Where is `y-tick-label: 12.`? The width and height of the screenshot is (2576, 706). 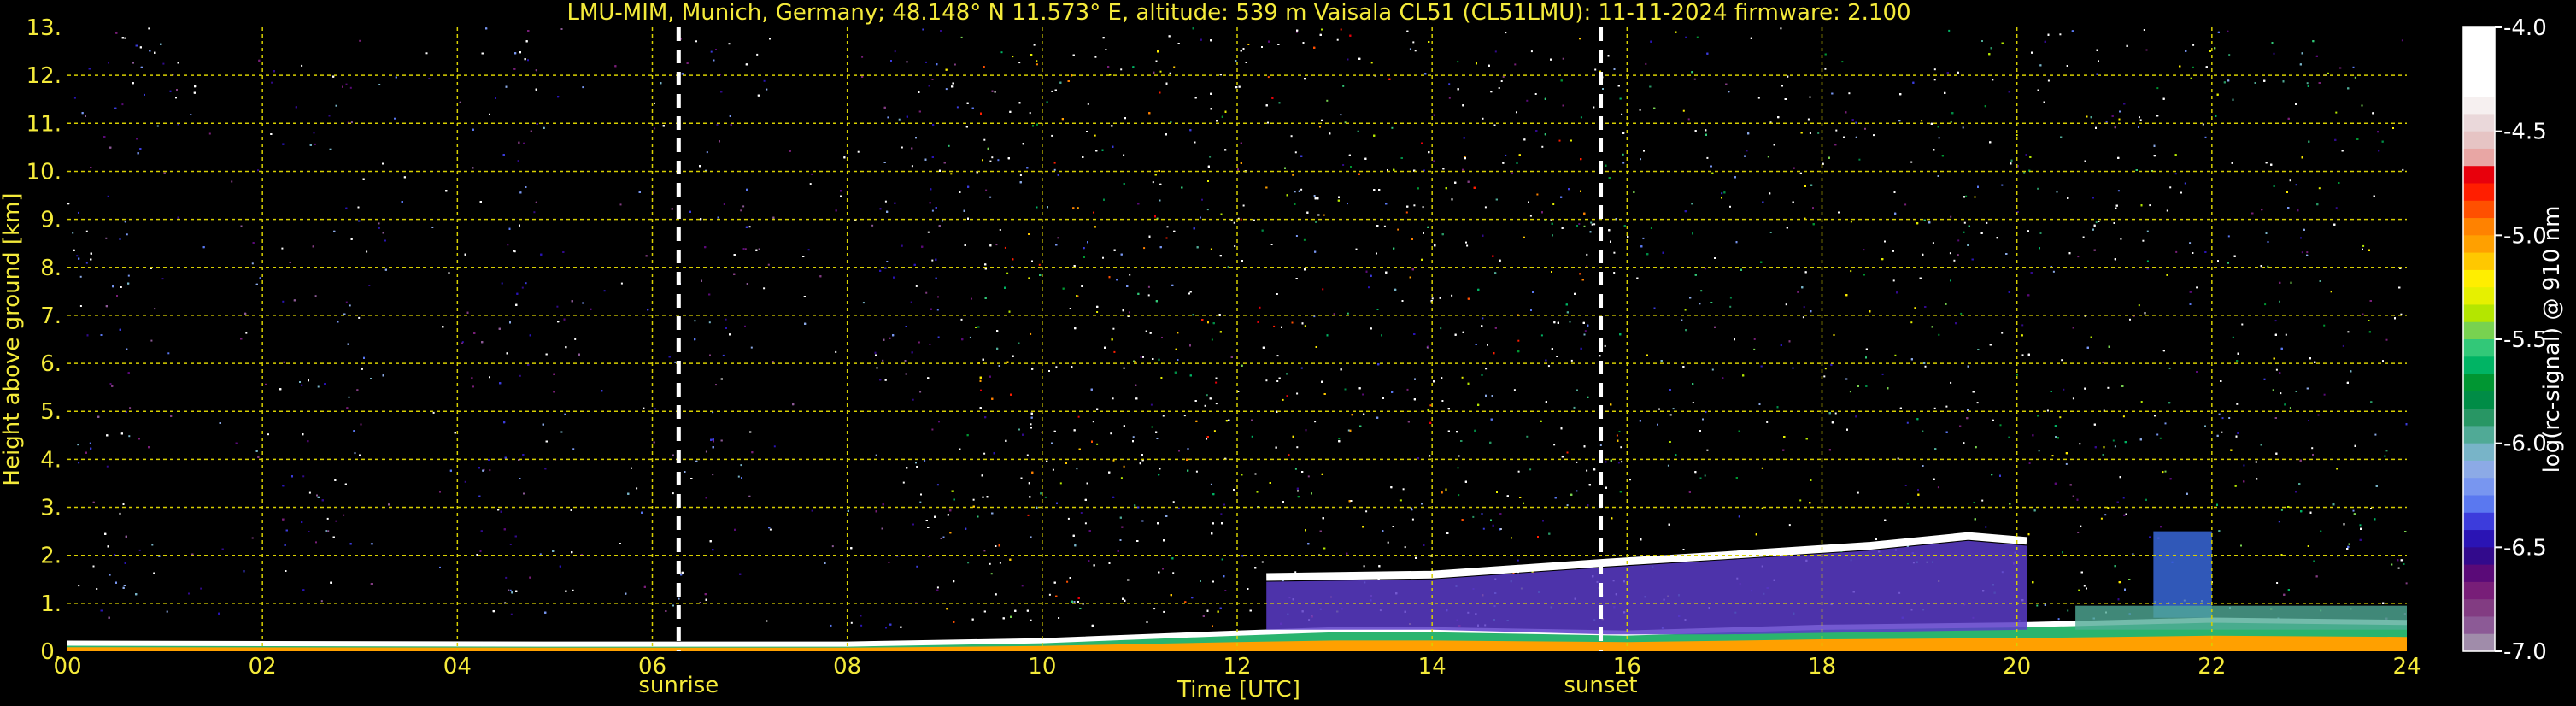
y-tick-label: 12. is located at coordinates (44, 76).